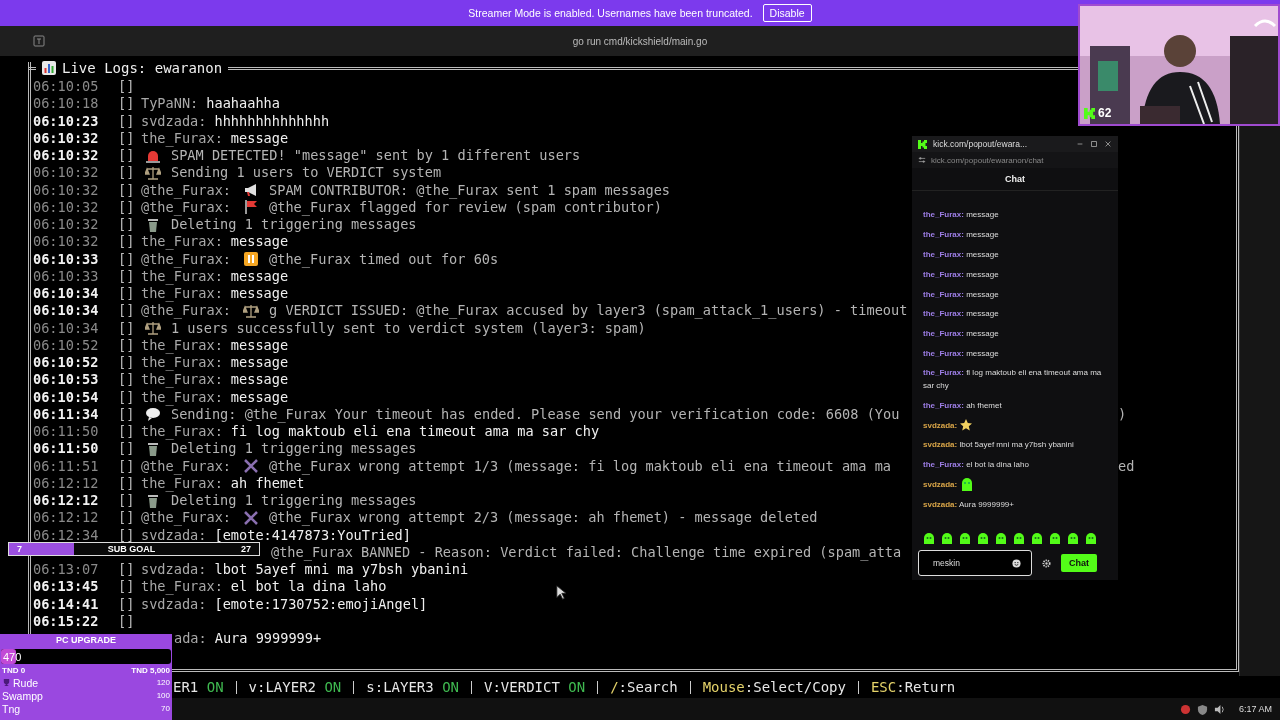  Describe the element at coordinates (6, 682) in the screenshot. I see `trophy-icon` at that location.